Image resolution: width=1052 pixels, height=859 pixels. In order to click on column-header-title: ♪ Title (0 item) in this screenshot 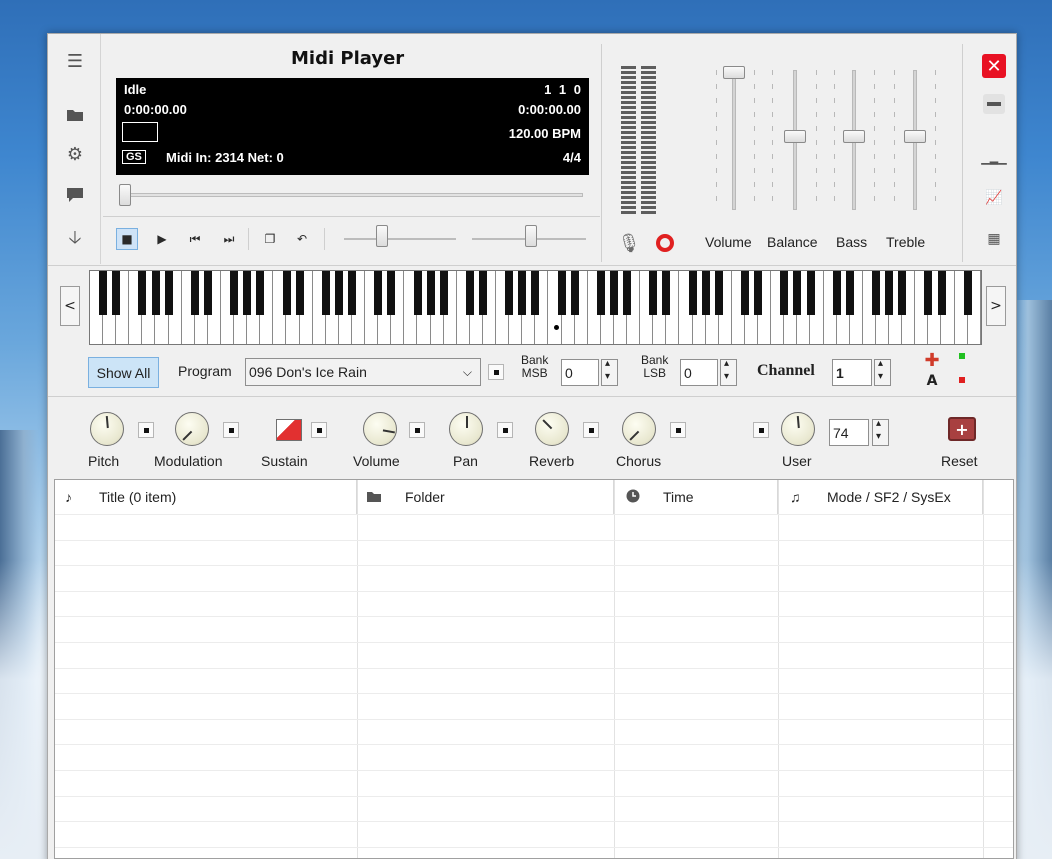, I will do `click(206, 497)`.